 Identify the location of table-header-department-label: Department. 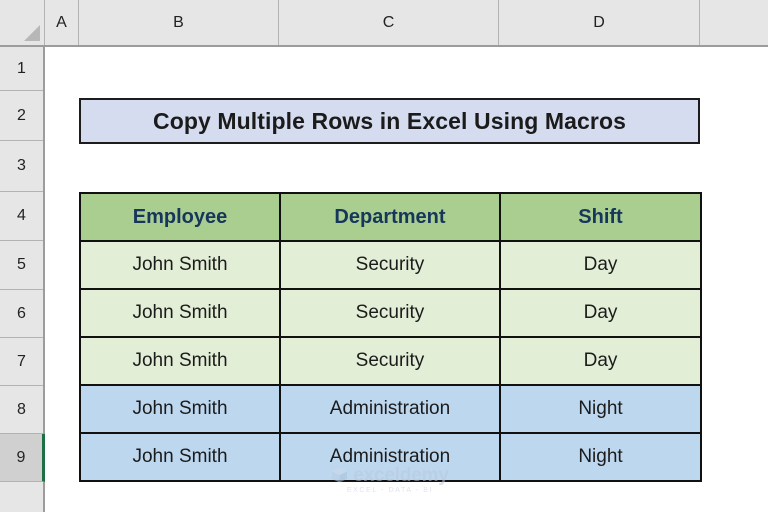
(390, 216).